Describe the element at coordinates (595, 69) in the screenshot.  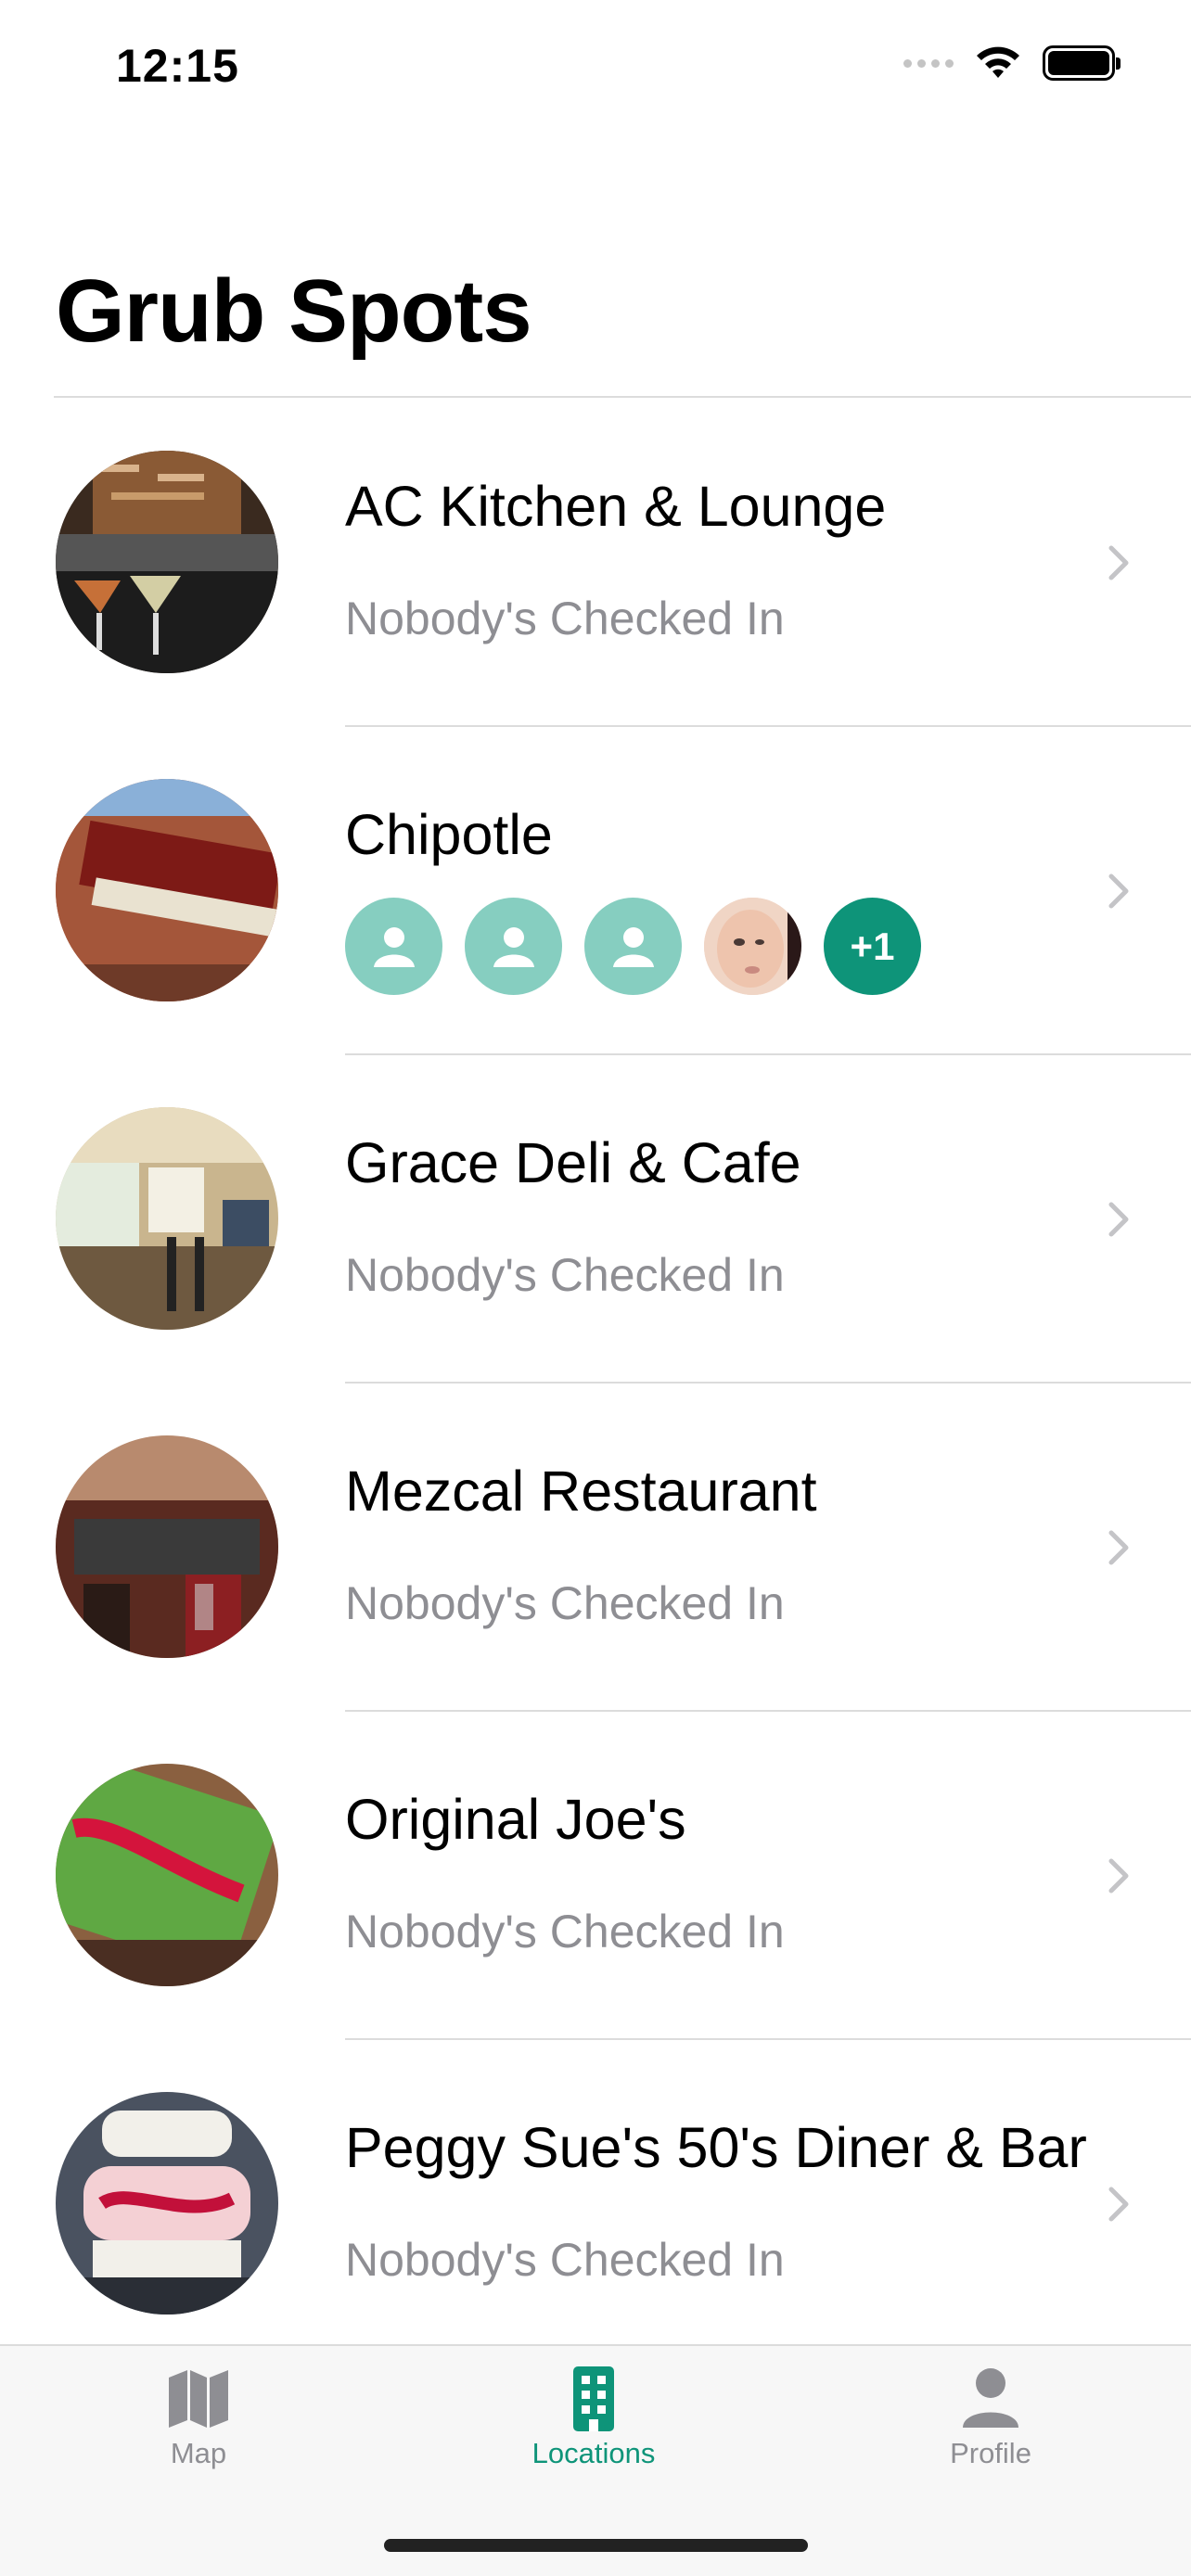
I see `status-bar: 12:15` at that location.